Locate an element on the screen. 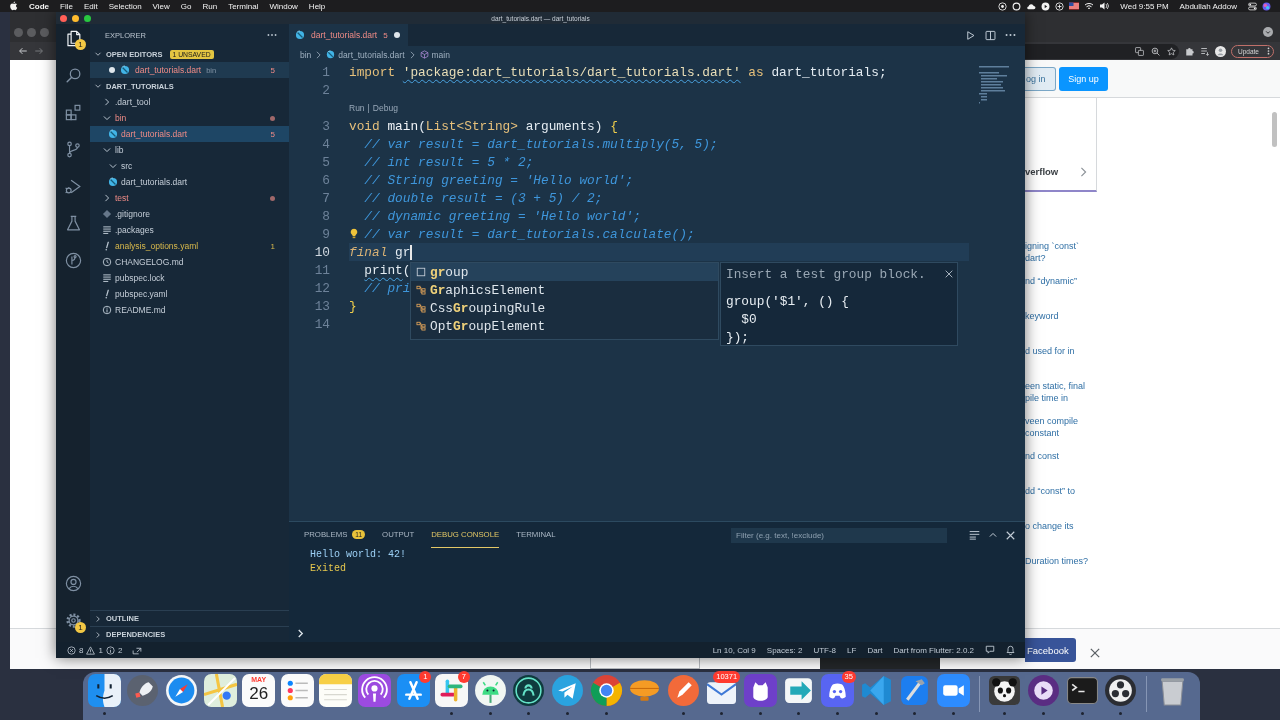 The image size is (1280, 720). menu-item: Edit is located at coordinates (90, 6).